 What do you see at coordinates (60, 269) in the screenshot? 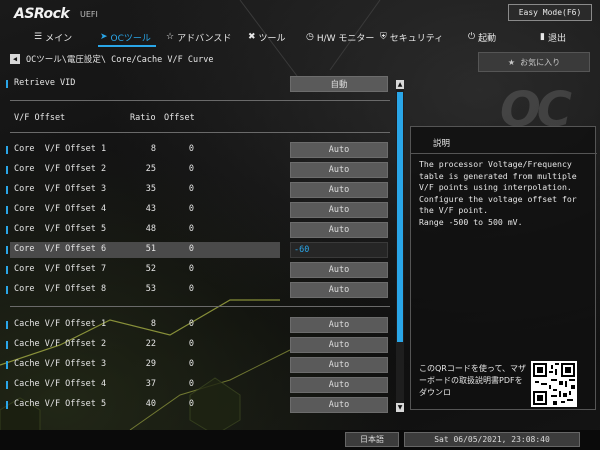
I see `setting-label: Core V/F Offset 7` at bounding box center [60, 269].